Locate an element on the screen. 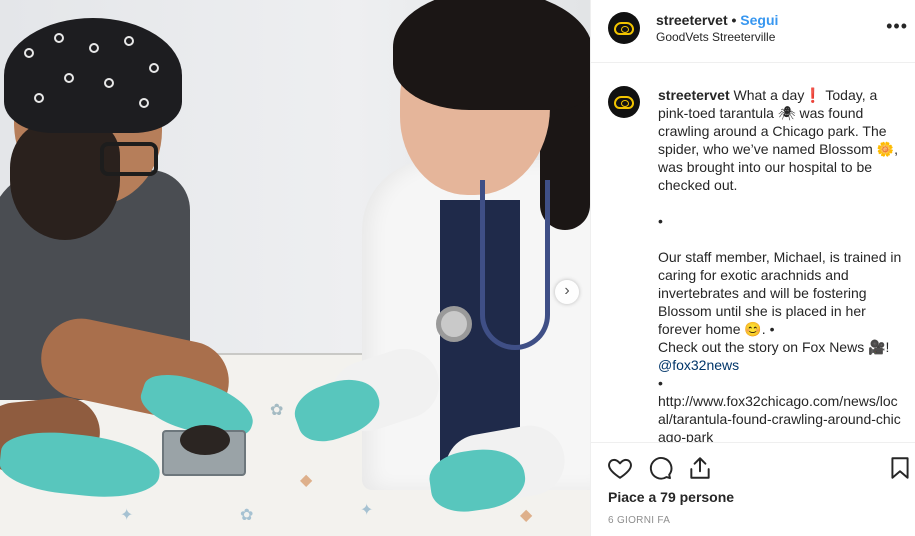  man-beard is located at coordinates (65, 180).